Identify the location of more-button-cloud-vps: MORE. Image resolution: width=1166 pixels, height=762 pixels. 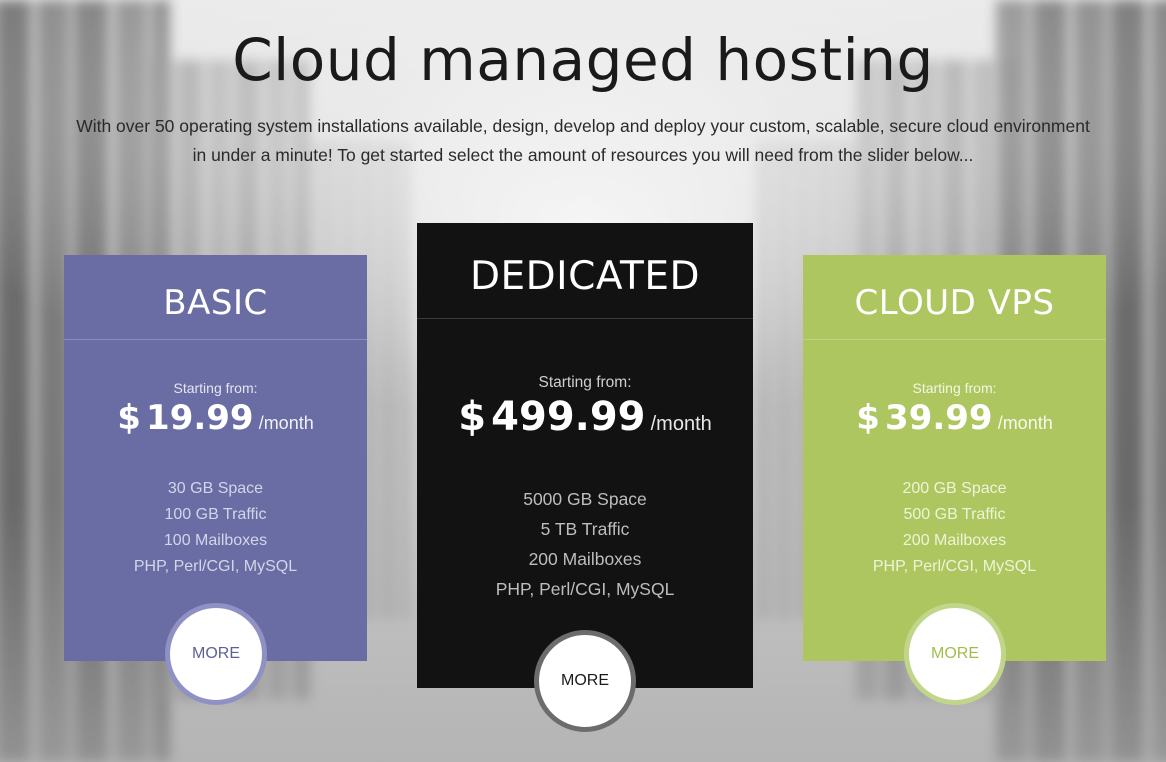
(955, 654).